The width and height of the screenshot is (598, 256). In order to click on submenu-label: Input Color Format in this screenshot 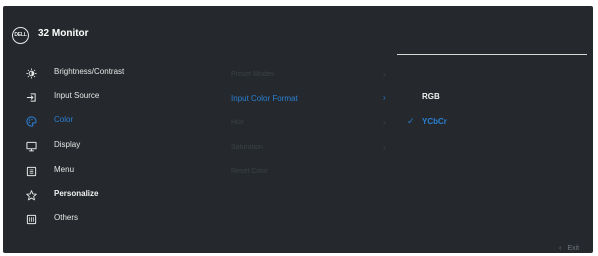, I will do `click(264, 98)`.